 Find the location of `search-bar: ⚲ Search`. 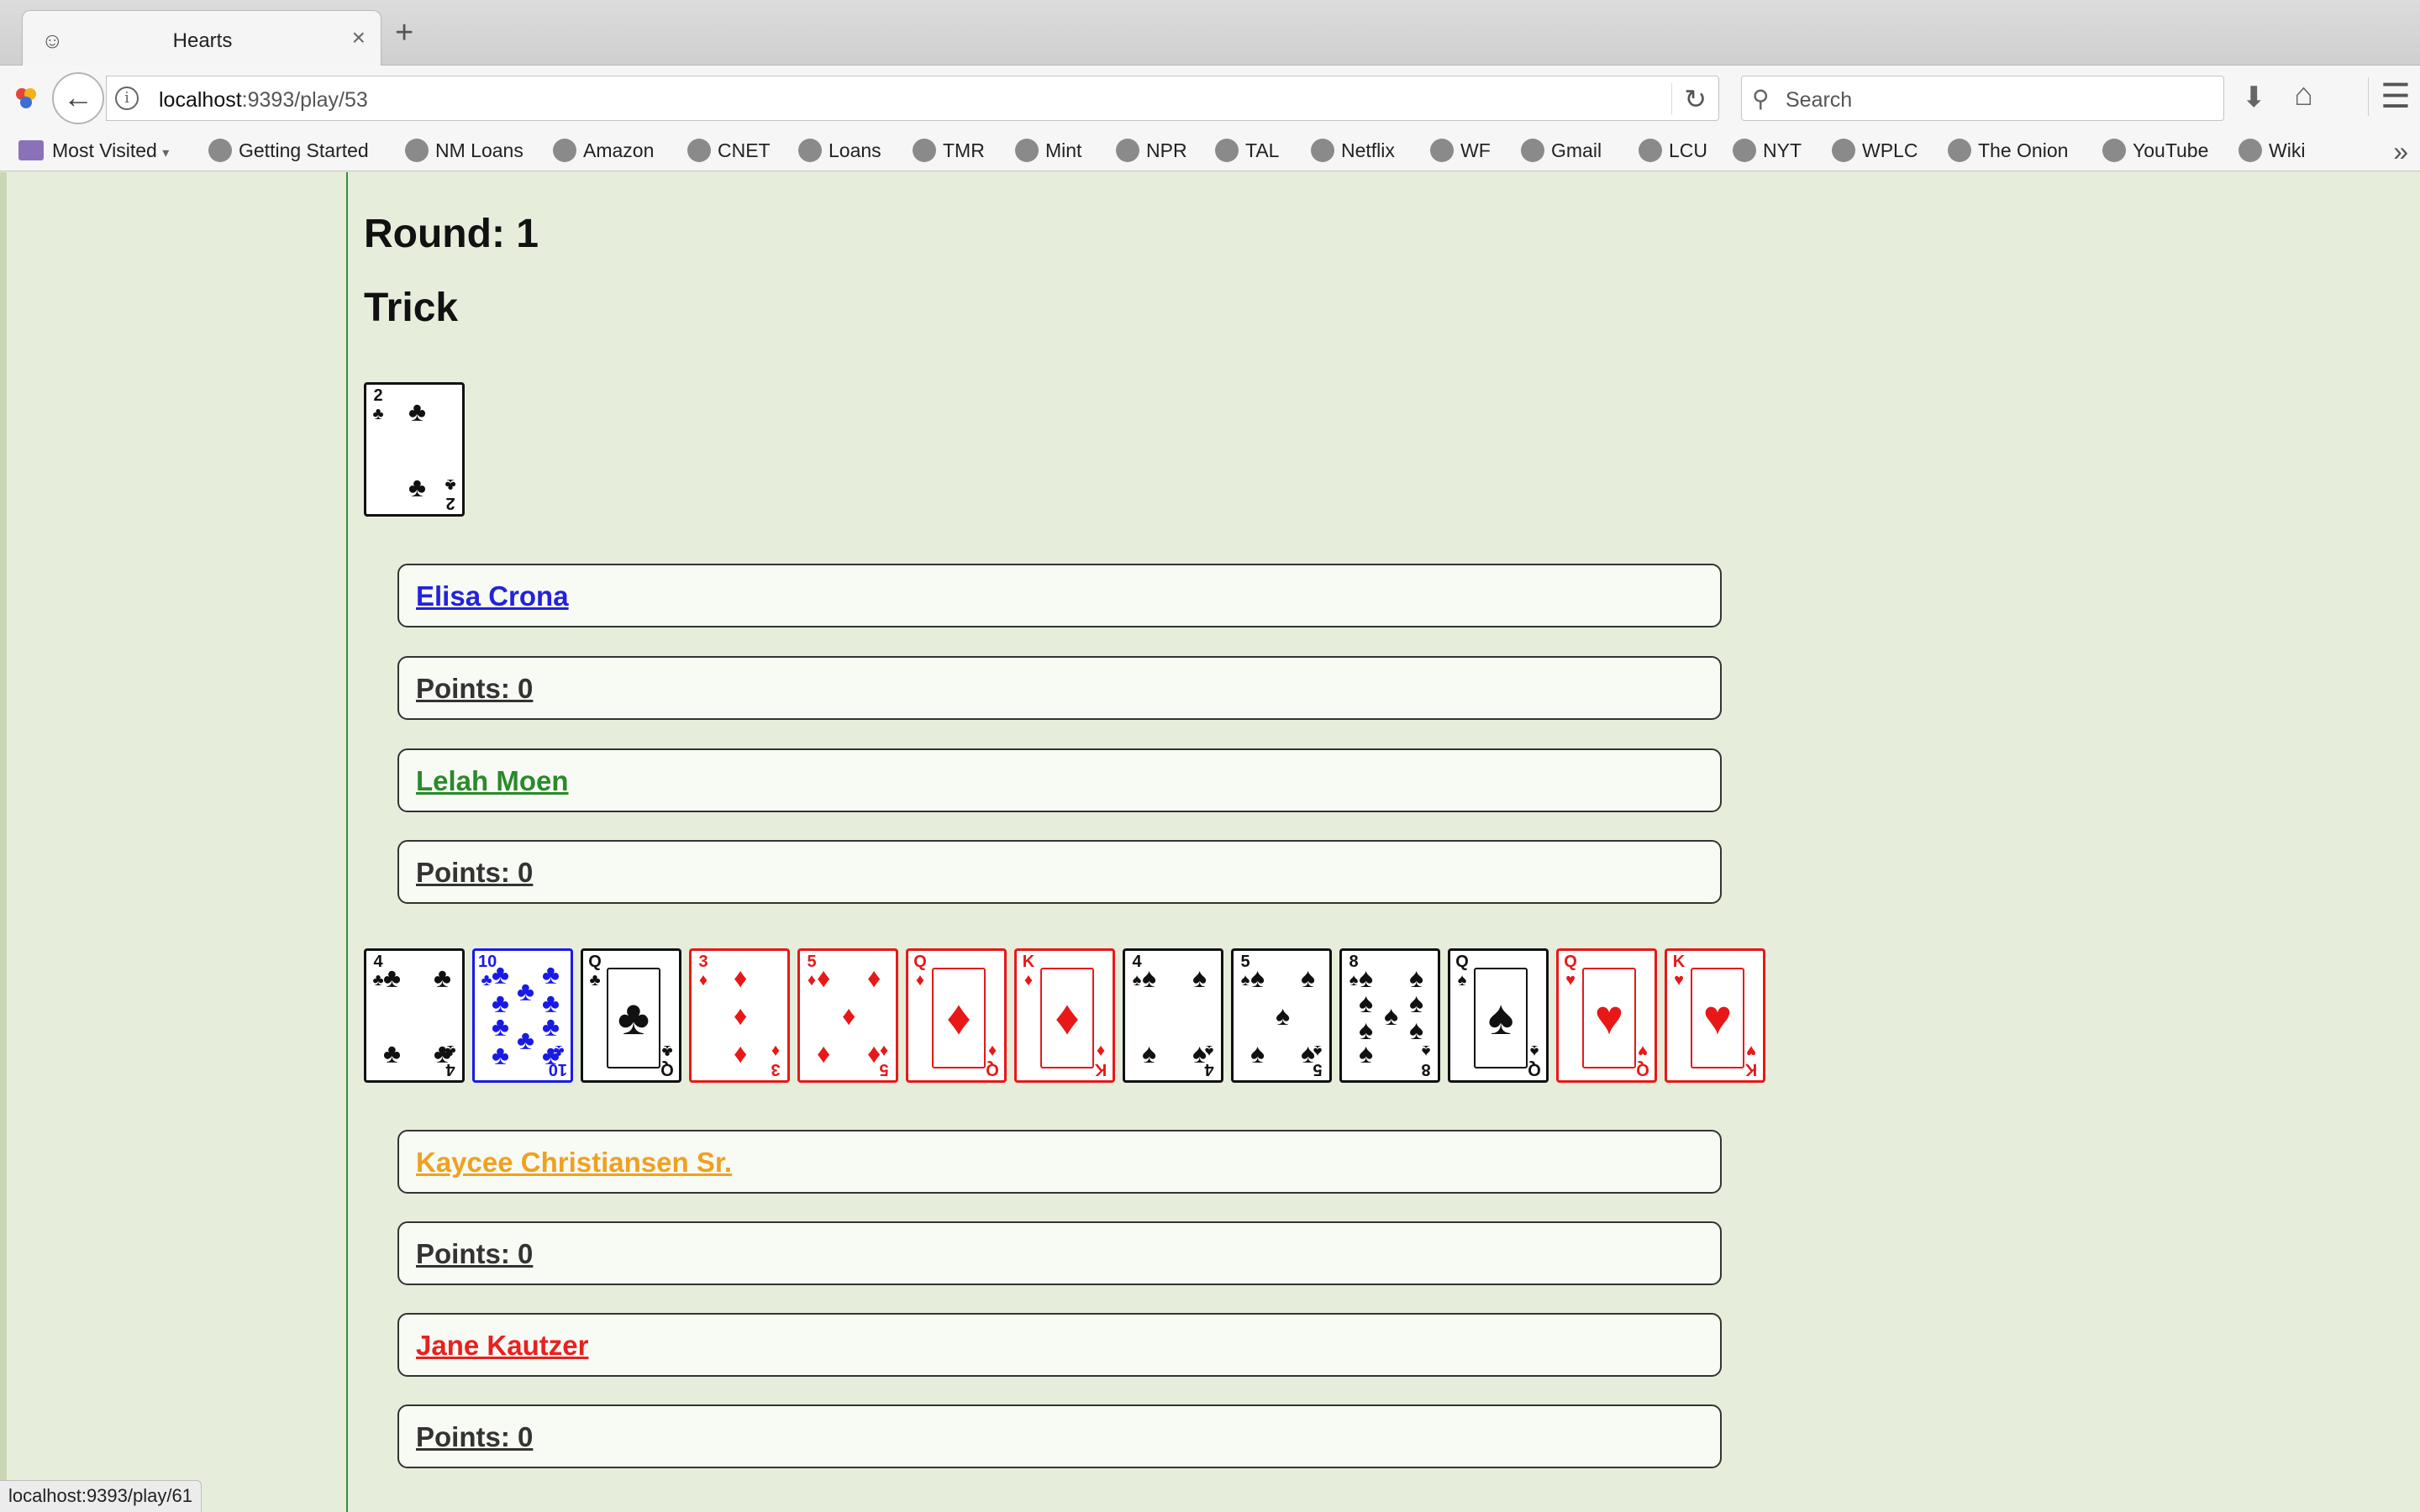

search-bar: ⚲ Search is located at coordinates (1983, 98).